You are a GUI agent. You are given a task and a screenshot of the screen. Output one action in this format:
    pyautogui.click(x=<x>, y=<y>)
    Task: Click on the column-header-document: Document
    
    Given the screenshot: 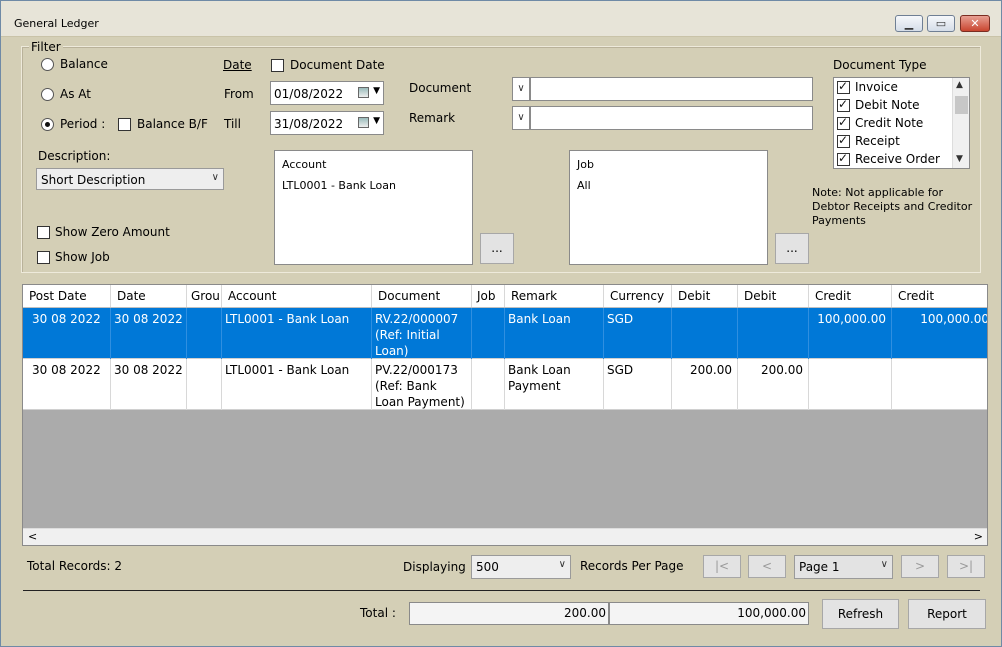 What is the action you would take?
    pyautogui.click(x=422, y=296)
    